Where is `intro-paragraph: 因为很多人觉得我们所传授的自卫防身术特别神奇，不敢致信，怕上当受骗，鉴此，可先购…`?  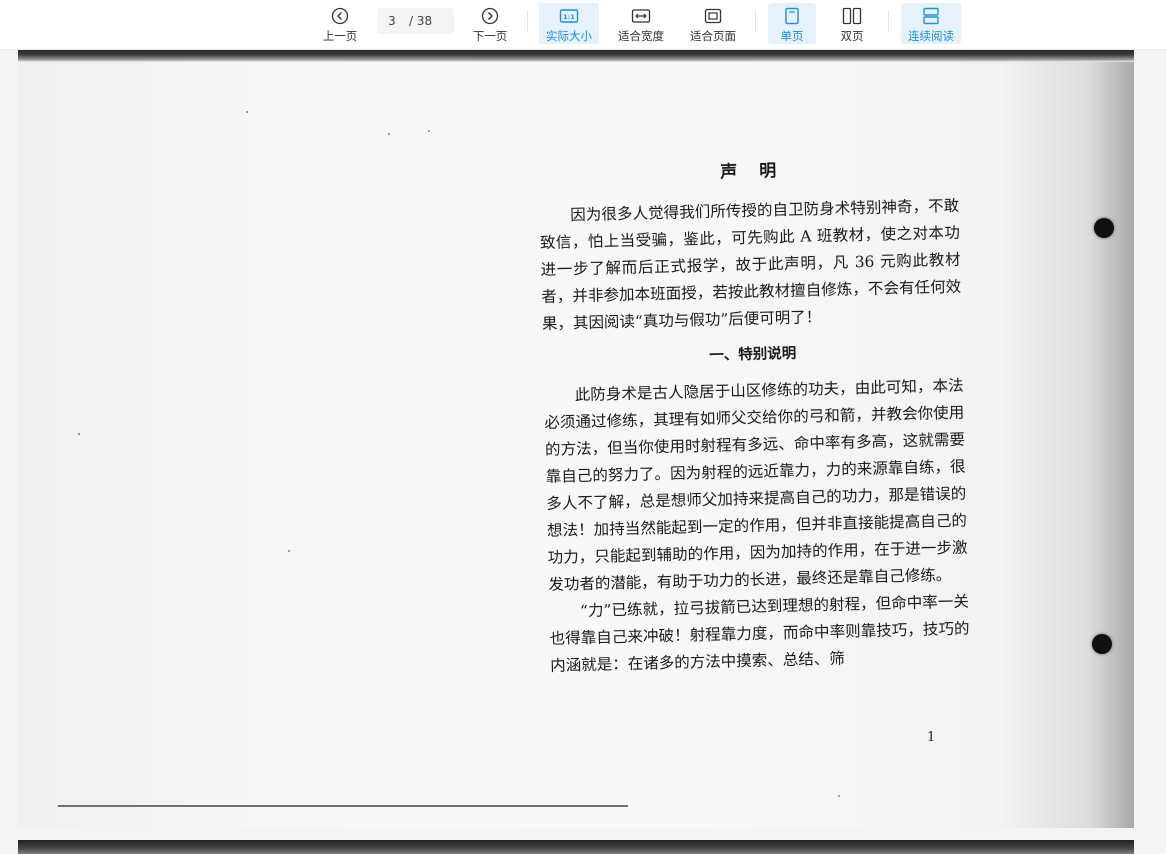 intro-paragraph: 因为很多人觉得我们所传授的自卫防身术特别神奇，不敢致信，怕上当受骗，鉴此，可先购… is located at coordinates (750, 264).